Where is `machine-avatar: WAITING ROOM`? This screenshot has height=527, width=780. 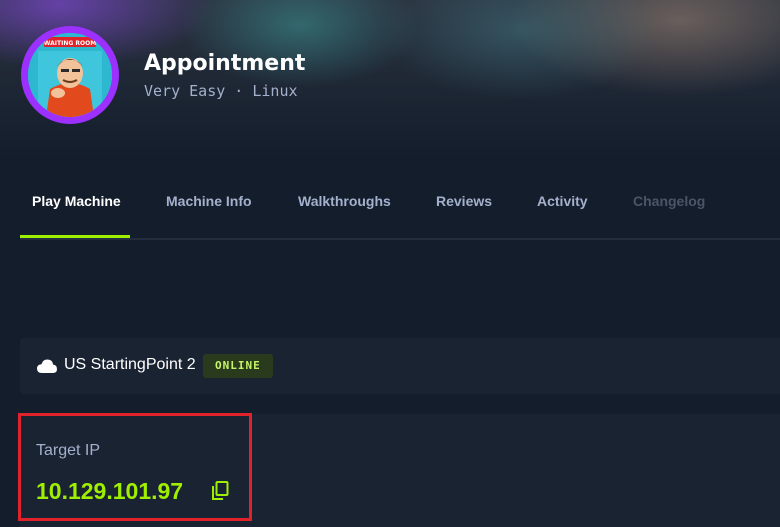
machine-avatar: WAITING ROOM is located at coordinates (70, 75).